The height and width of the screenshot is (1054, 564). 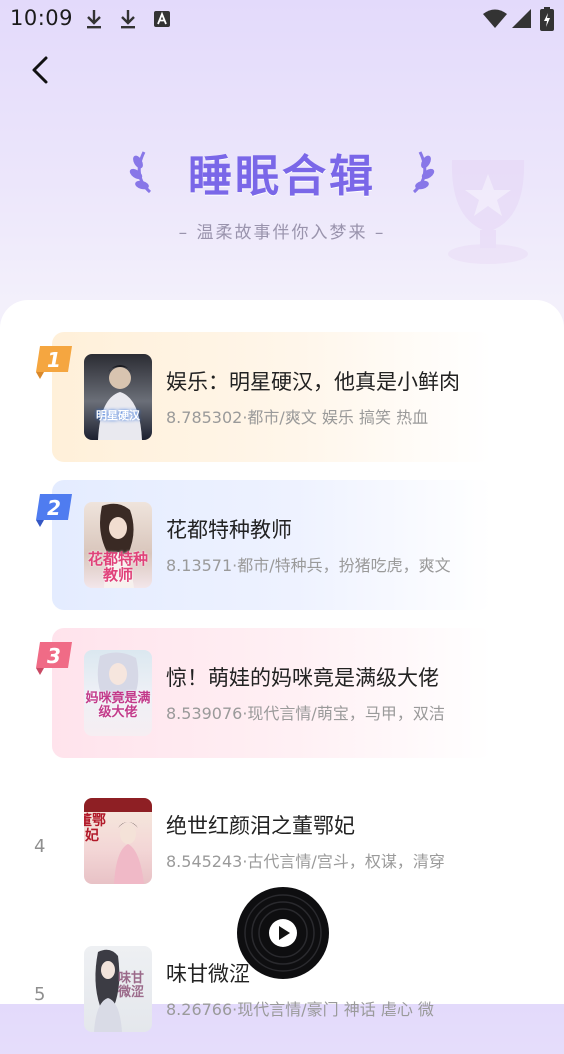 I want to click on cover-title: 花都特种教师, so click(x=117, y=567).